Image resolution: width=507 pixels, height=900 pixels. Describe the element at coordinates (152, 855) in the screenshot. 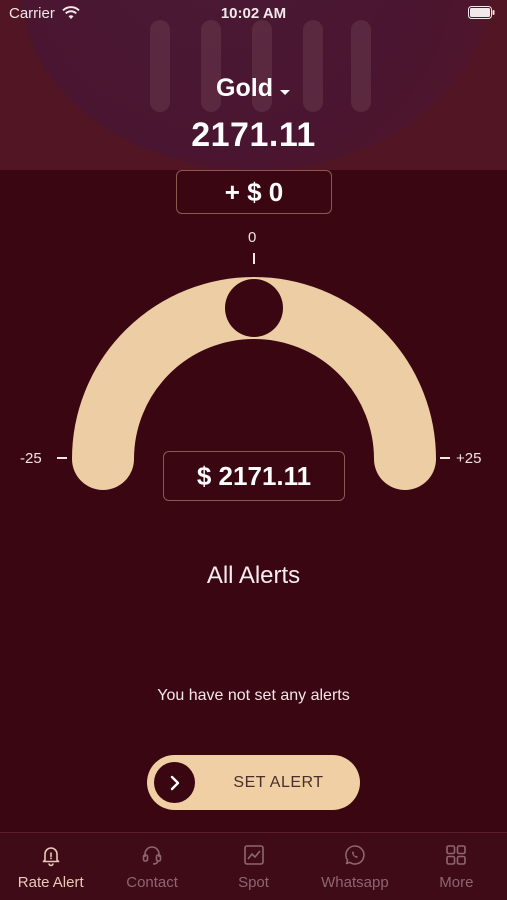

I see `headset-icon` at that location.